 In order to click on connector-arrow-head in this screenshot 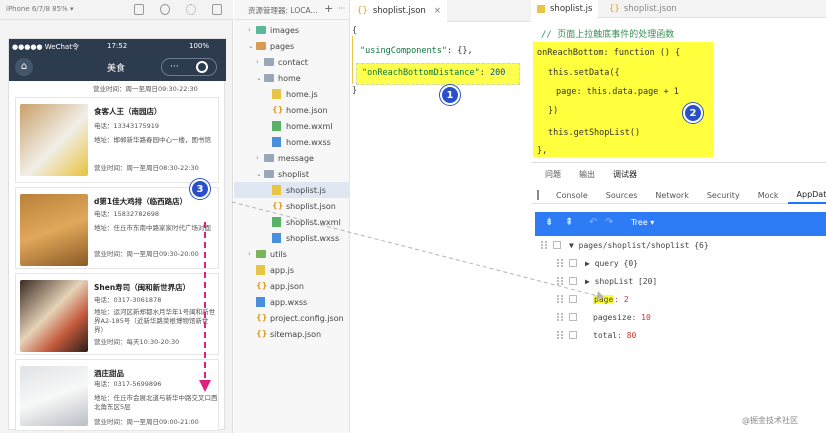, I will do `click(600, 295)`.